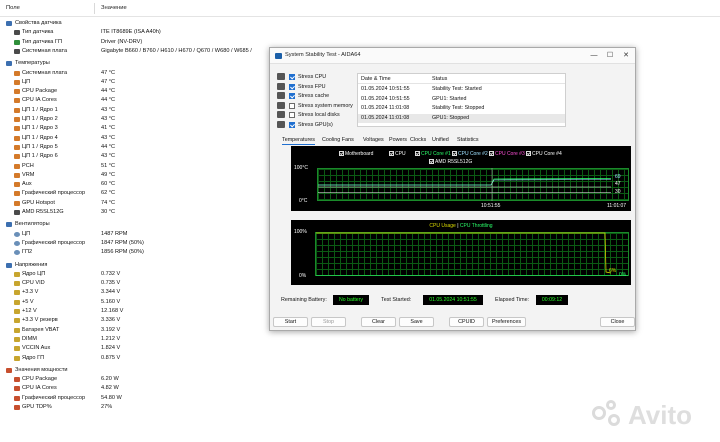 Image resolution: width=720 pixels, height=442 pixels. I want to click on tree-item: VRM 49 °C, so click(136, 175).